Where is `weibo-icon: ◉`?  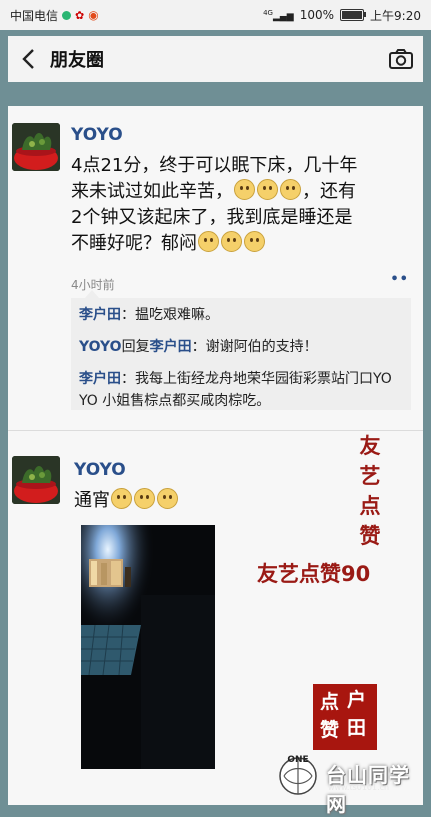 weibo-icon: ◉ is located at coordinates (93, 15).